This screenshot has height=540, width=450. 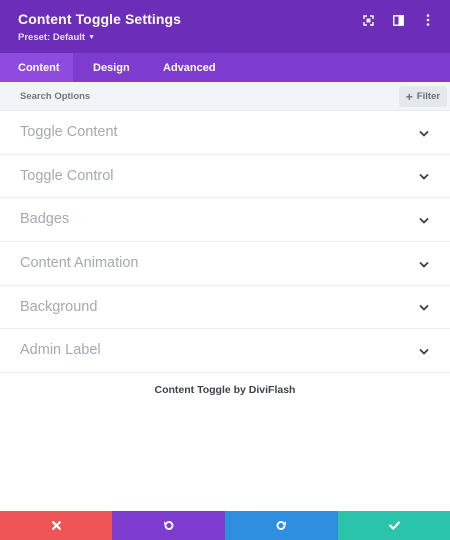 I want to click on section-label: Toggle Control, so click(x=67, y=175).